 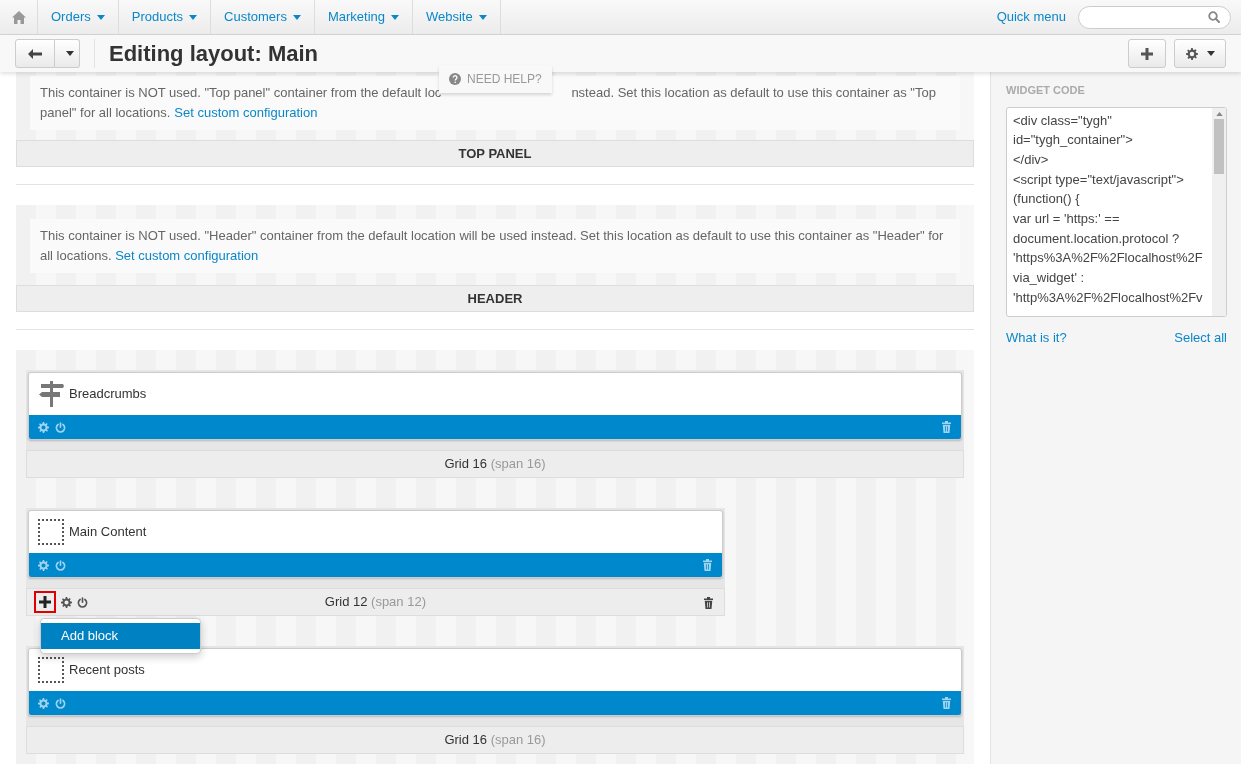 I want to click on need-help-tab: NEED HELP?, so click(x=495, y=79).